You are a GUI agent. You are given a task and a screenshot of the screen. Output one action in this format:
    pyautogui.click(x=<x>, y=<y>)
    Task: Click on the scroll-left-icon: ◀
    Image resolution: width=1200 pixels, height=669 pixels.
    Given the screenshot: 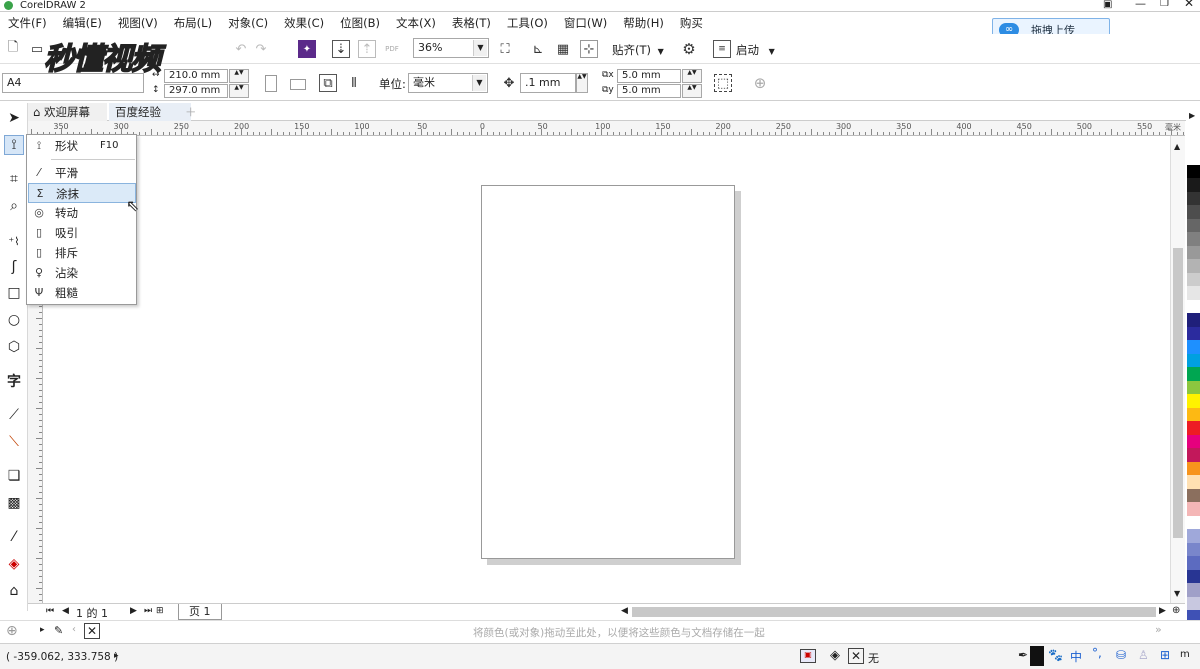 What is the action you would take?
    pyautogui.click(x=624, y=611)
    